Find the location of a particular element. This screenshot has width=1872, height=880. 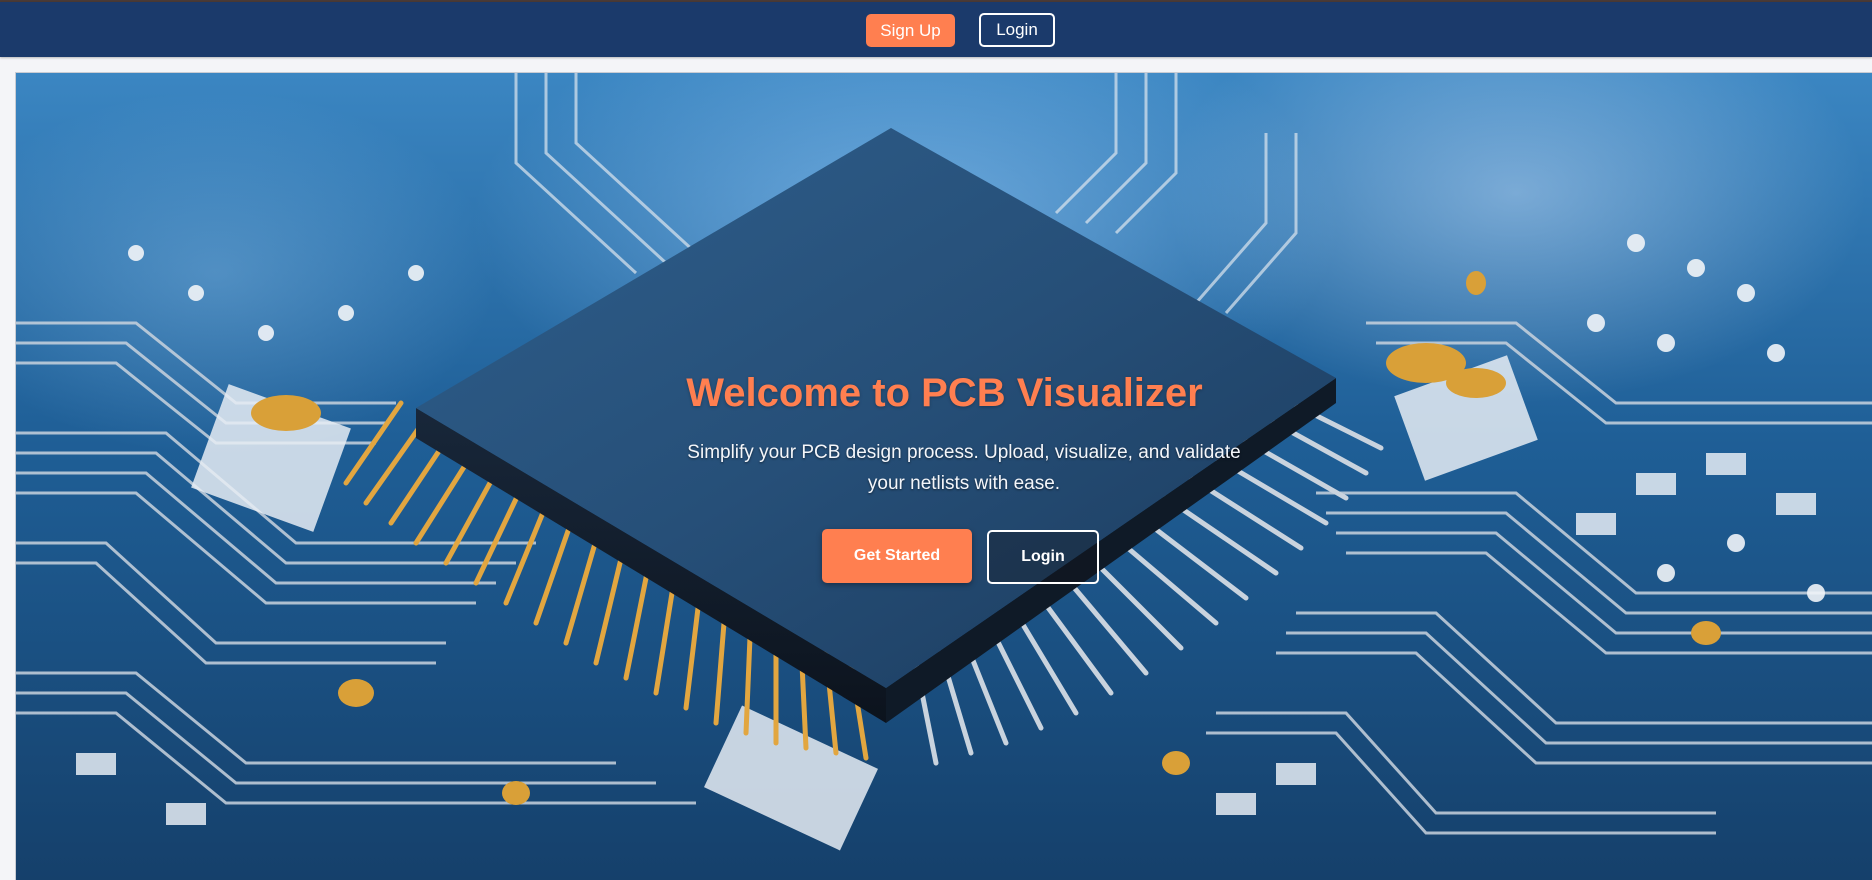

hero-title: Welcome to PCB Visualizer is located at coordinates (944, 393).